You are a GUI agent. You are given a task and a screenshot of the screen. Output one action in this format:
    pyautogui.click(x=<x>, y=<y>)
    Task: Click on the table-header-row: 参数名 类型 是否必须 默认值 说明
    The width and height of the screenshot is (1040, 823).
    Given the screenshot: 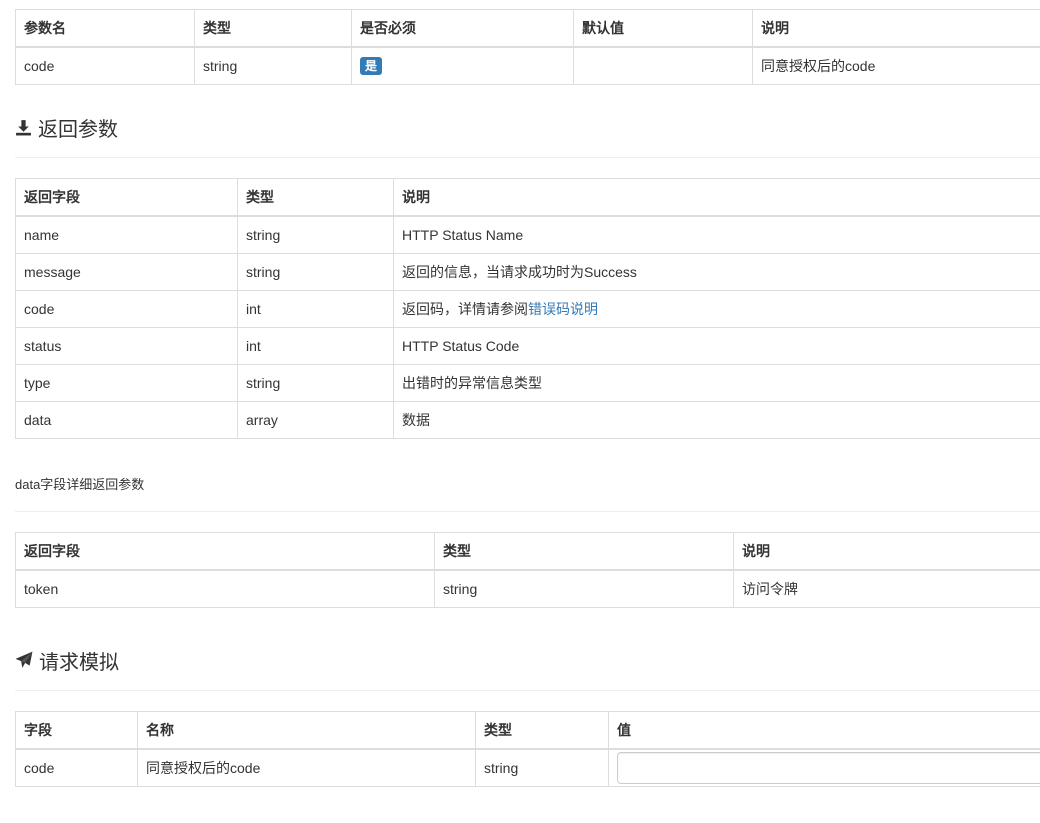 What is the action you would take?
    pyautogui.click(x=527, y=28)
    